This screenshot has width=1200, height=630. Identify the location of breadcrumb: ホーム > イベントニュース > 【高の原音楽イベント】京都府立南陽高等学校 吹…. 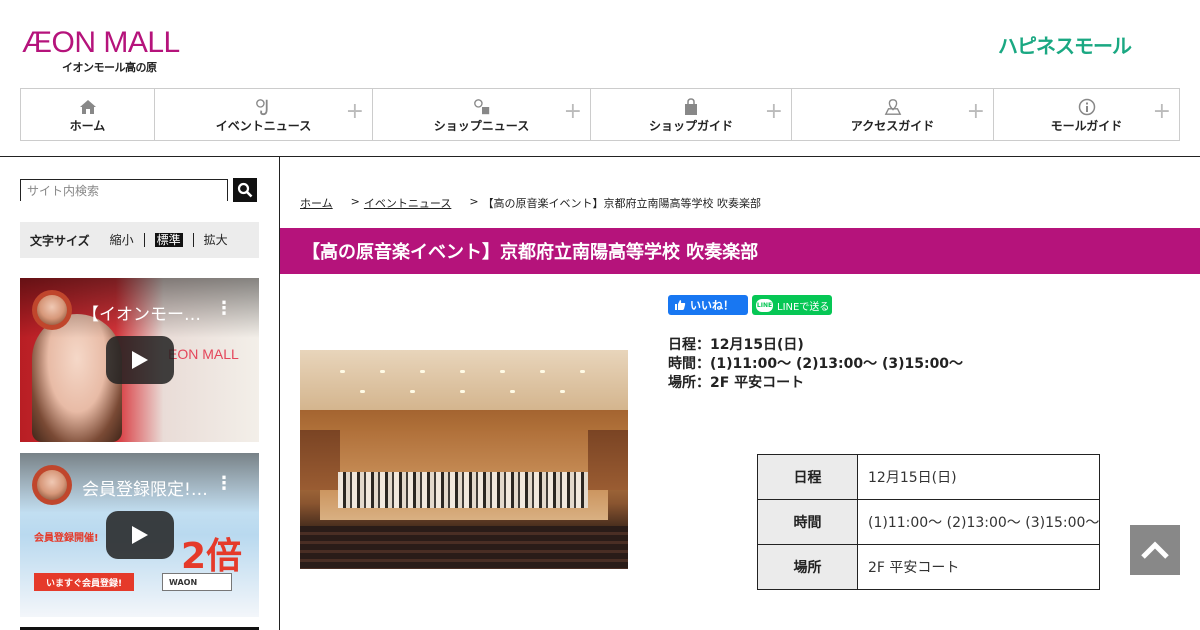
(530, 203).